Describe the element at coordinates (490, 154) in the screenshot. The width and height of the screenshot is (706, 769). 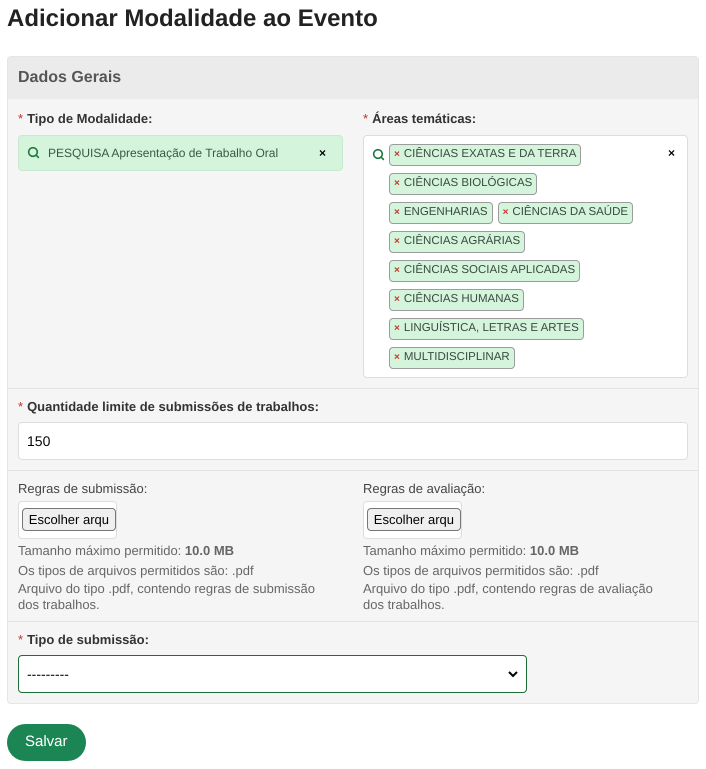
I see `tag-label: CIÊNCIAS EXATAS E DA TERRA` at that location.